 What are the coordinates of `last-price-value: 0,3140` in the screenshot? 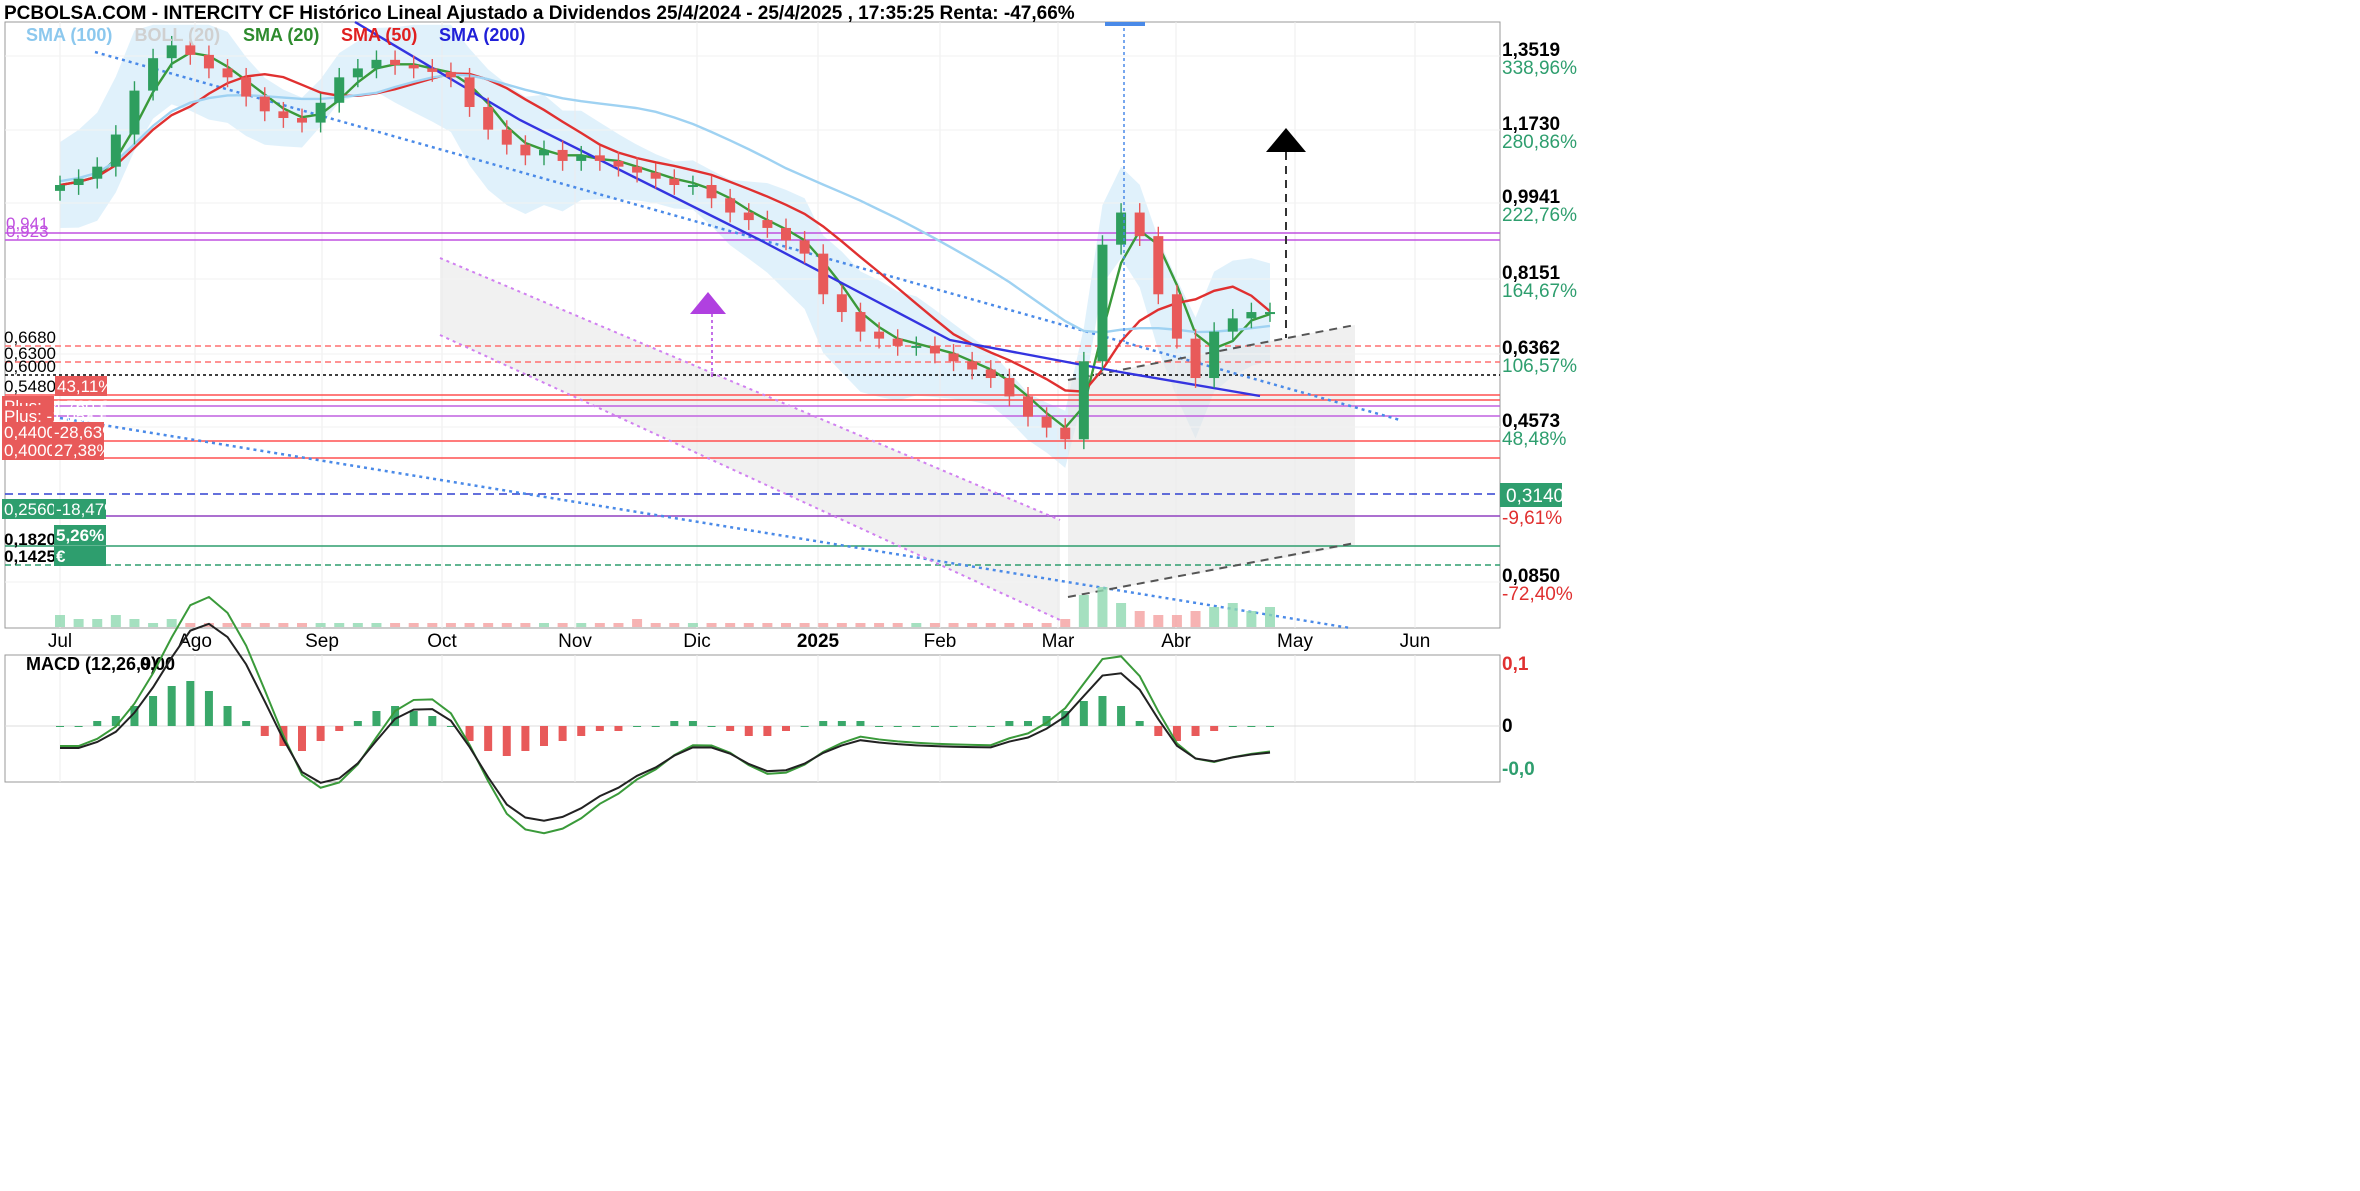 It's located at (1535, 496).